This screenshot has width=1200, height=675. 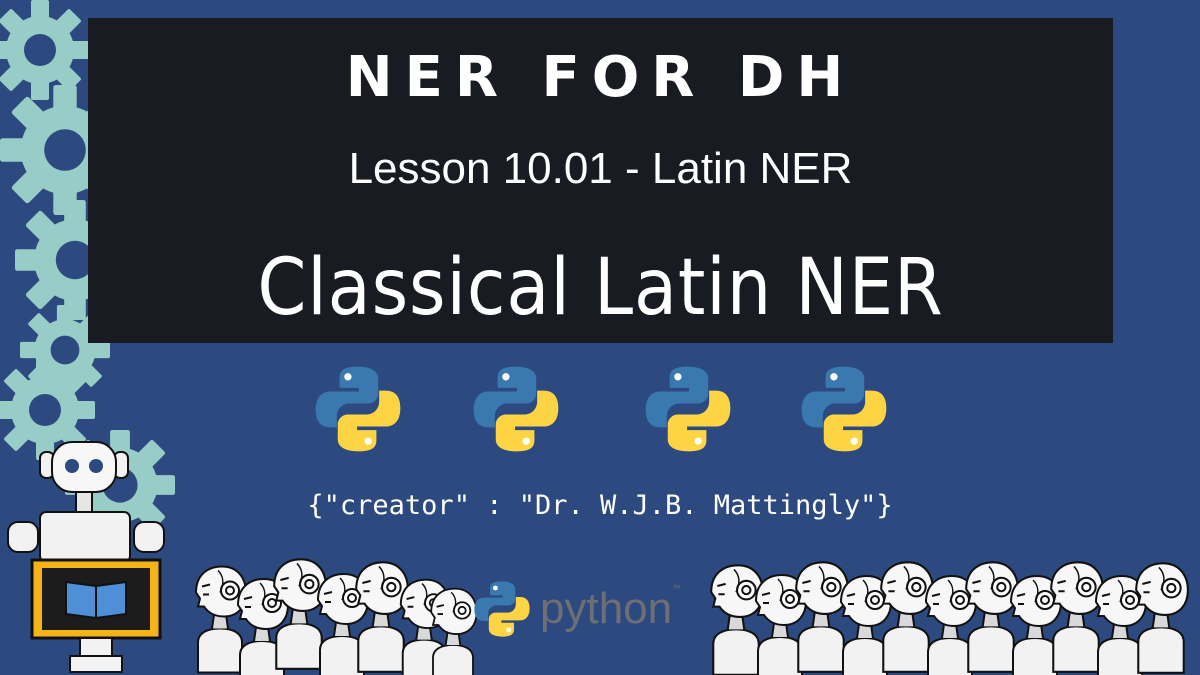 What do you see at coordinates (606, 608) in the screenshot?
I see `python-wordmark: python` at bounding box center [606, 608].